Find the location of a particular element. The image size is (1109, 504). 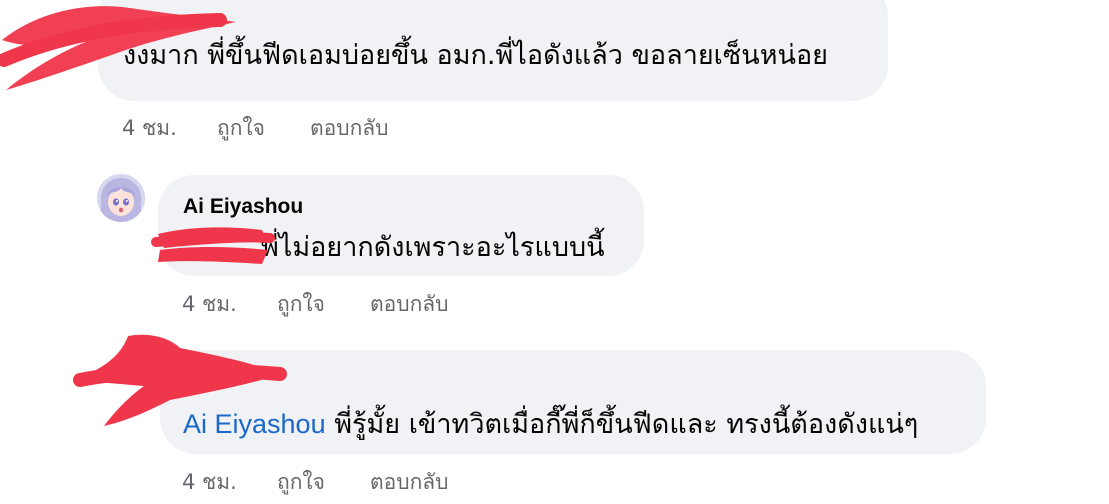

comment-bubble-2: Ai Eiyashou พี่ไม่อยากดังเพราะอะไรแบบนี้ is located at coordinates (401, 225).